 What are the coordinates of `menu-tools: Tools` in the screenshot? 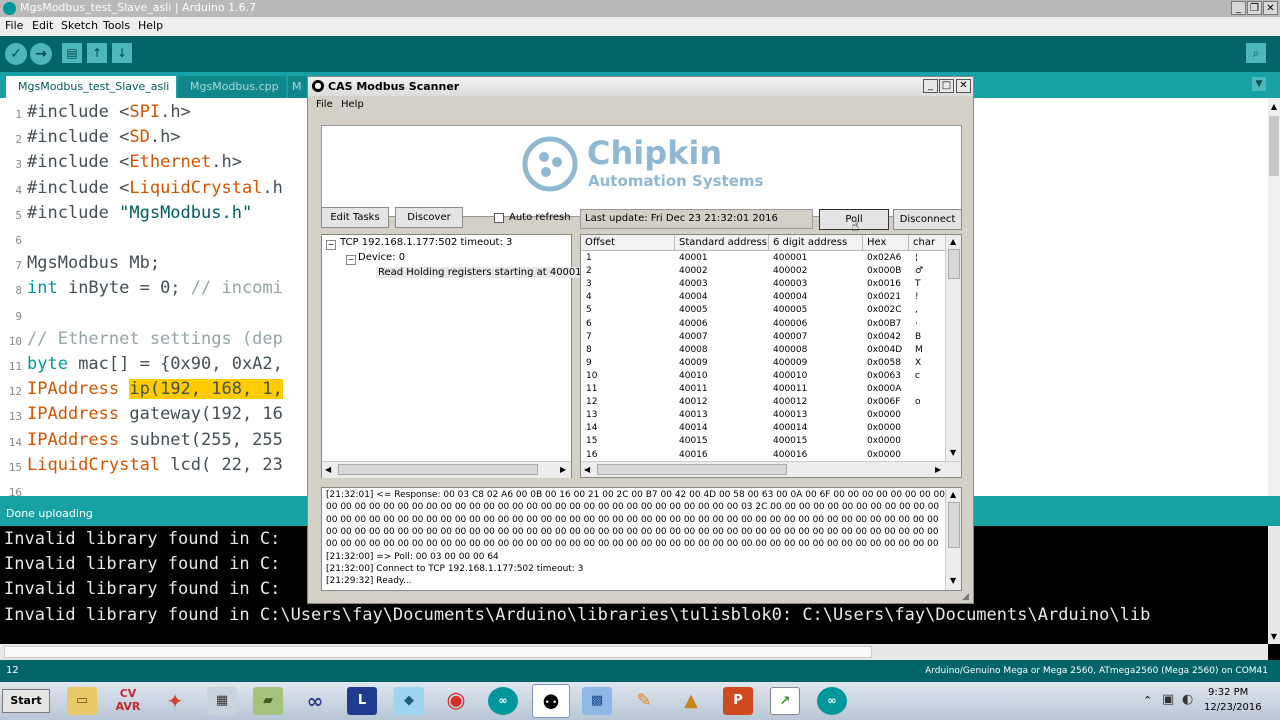 It's located at (116, 25).